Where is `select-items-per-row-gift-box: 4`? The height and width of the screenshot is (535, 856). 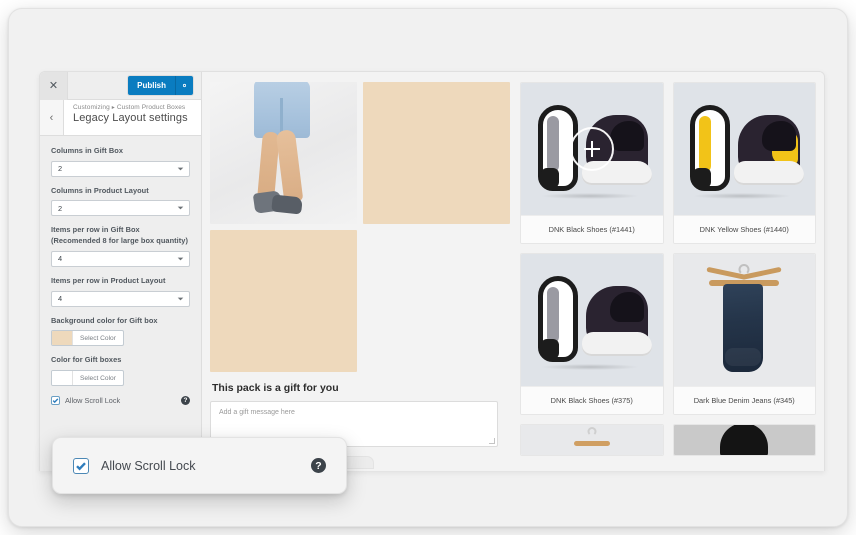
select-items-per-row-gift-box: 4 is located at coordinates (120, 258).